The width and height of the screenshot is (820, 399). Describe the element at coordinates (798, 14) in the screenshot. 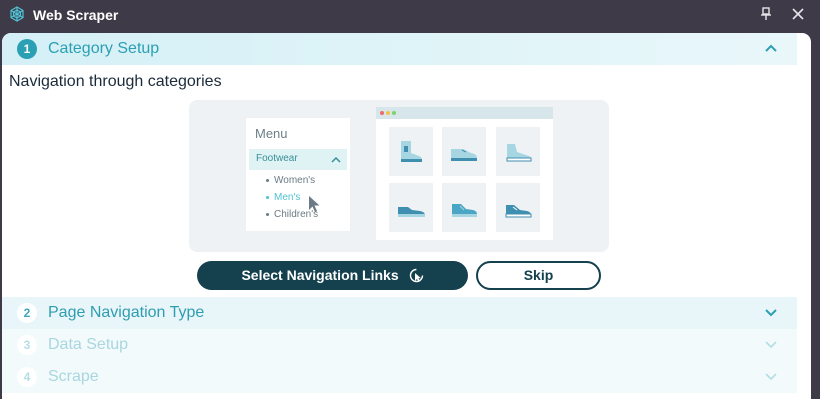

I see `close-icon` at that location.